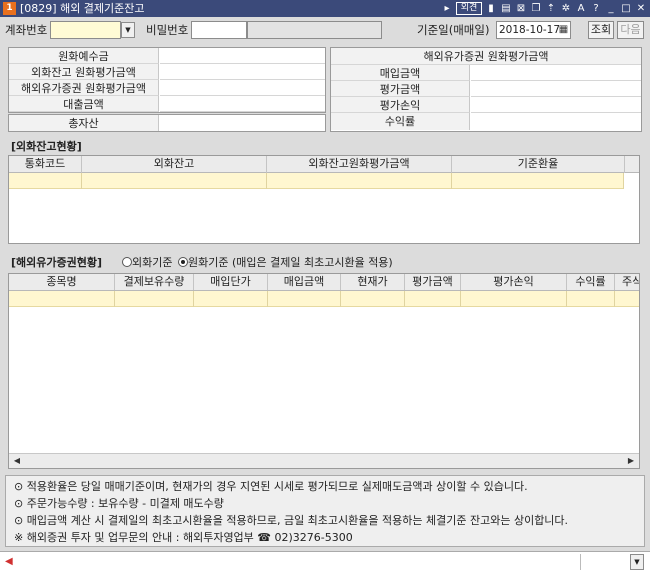  I want to click on fx-grid-header: 통화코드 외화잔고 외화잔고원화평가금액 기준환율, so click(324, 164).